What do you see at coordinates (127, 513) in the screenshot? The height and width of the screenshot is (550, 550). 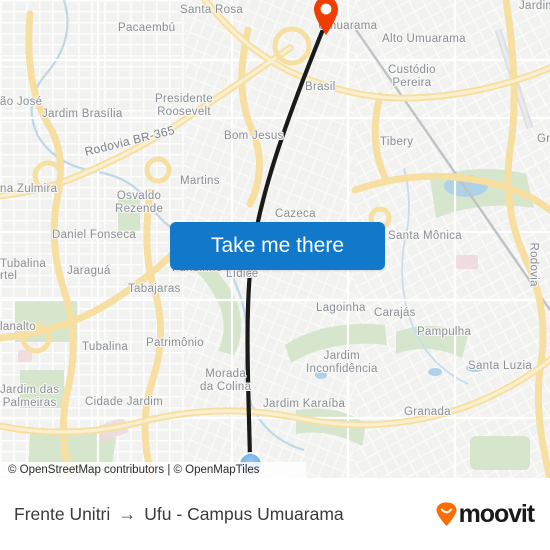 I see `arrow-right-icon: →` at bounding box center [127, 513].